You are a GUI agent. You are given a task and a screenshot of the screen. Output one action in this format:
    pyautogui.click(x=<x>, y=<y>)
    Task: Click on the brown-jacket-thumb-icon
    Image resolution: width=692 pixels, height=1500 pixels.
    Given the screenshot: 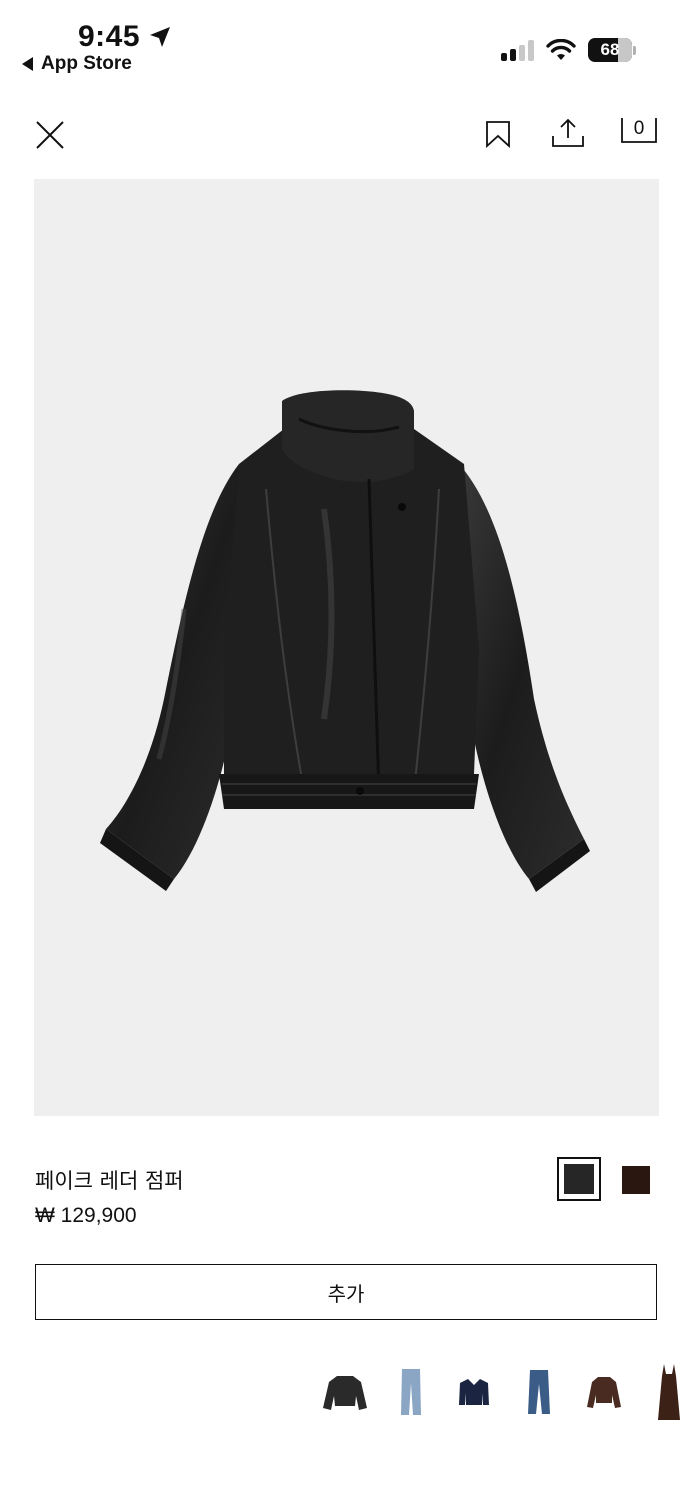 What is the action you would take?
    pyautogui.click(x=604, y=1392)
    